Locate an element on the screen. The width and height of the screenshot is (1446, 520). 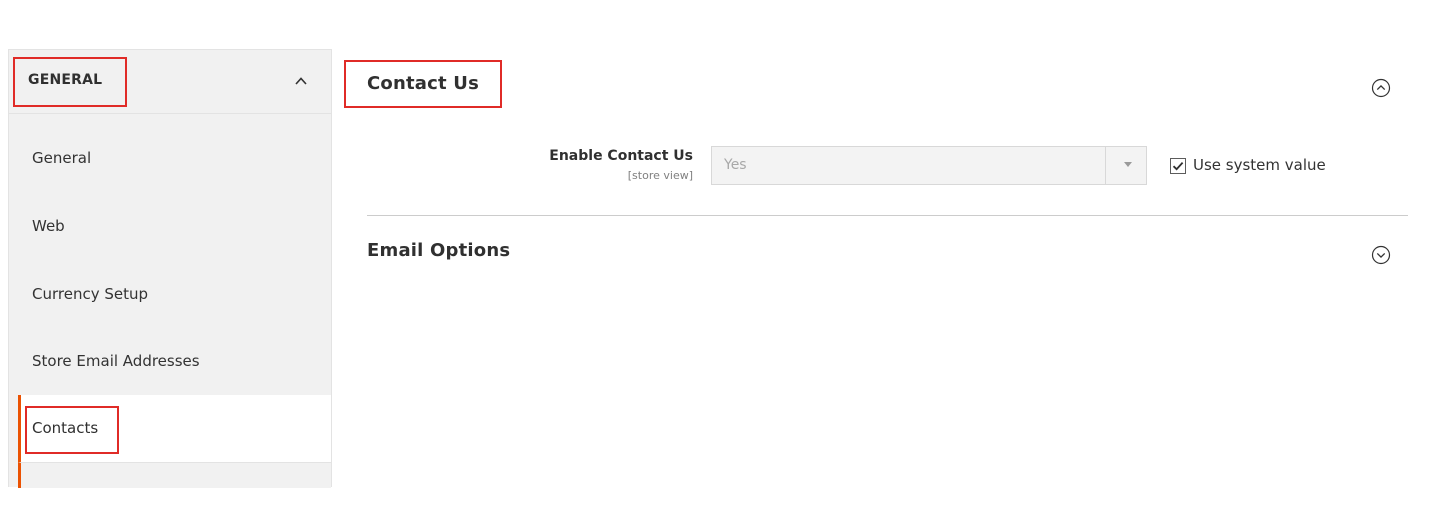
dropdown-arrow-icon is located at coordinates (1128, 164).